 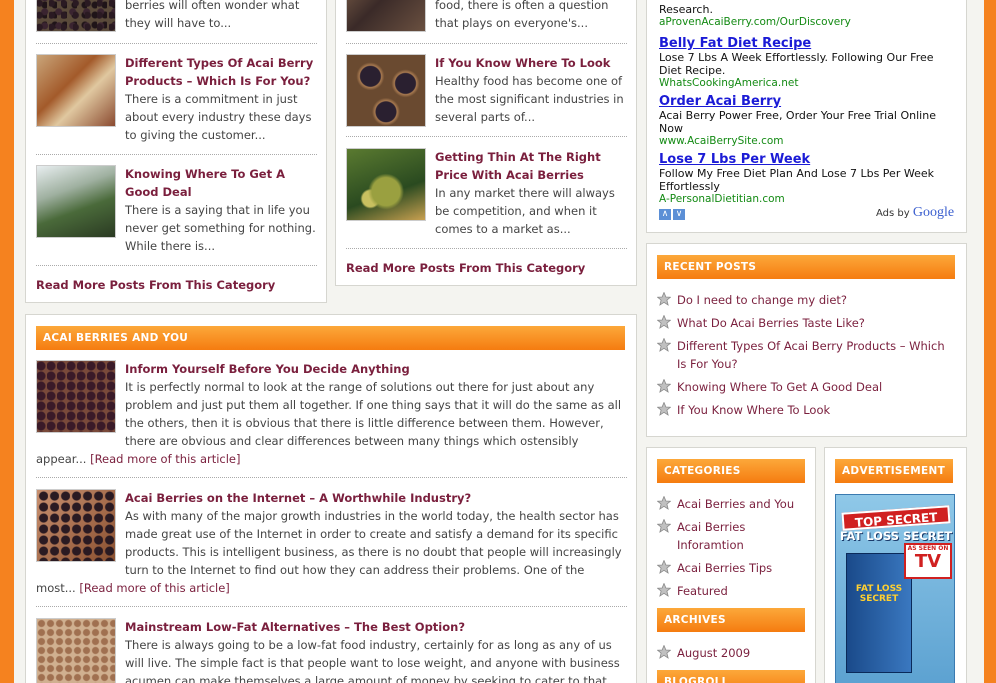 What do you see at coordinates (933, 212) in the screenshot?
I see `google-logo: Google` at bounding box center [933, 212].